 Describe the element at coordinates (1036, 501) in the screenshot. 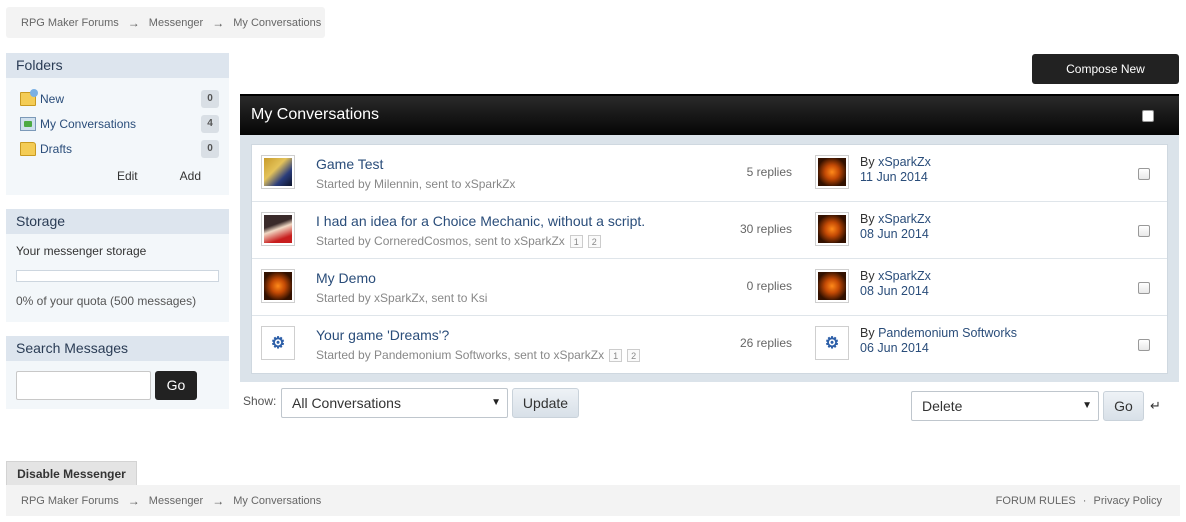

I see `forum-rules-link: FORUM RULES` at that location.